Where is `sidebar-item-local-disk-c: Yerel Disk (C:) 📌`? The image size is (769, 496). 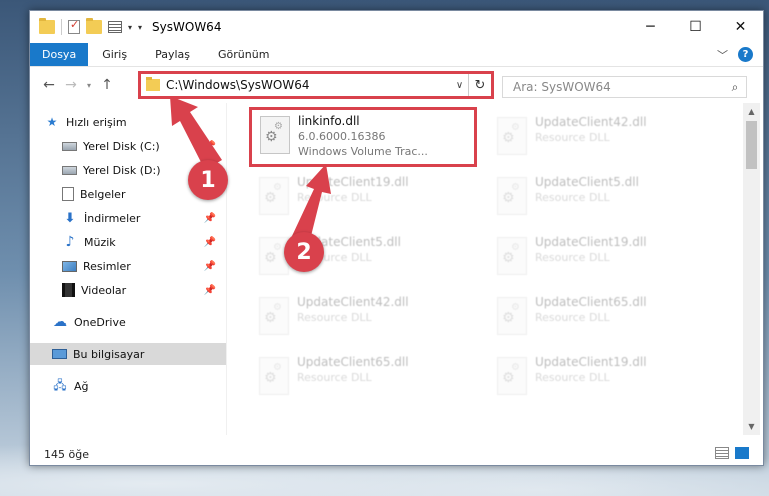
sidebar-item-local-disk-c: Yerel Disk (C:) 📌 is located at coordinates (128, 146).